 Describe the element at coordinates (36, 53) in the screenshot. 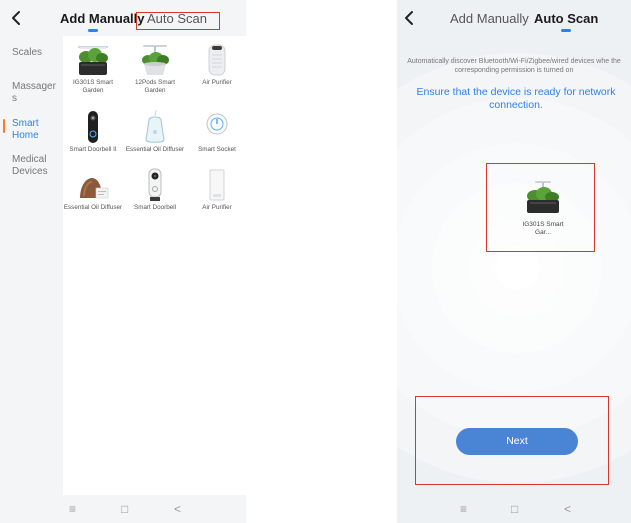

I see `sidebar-item-scales: Scales` at that location.